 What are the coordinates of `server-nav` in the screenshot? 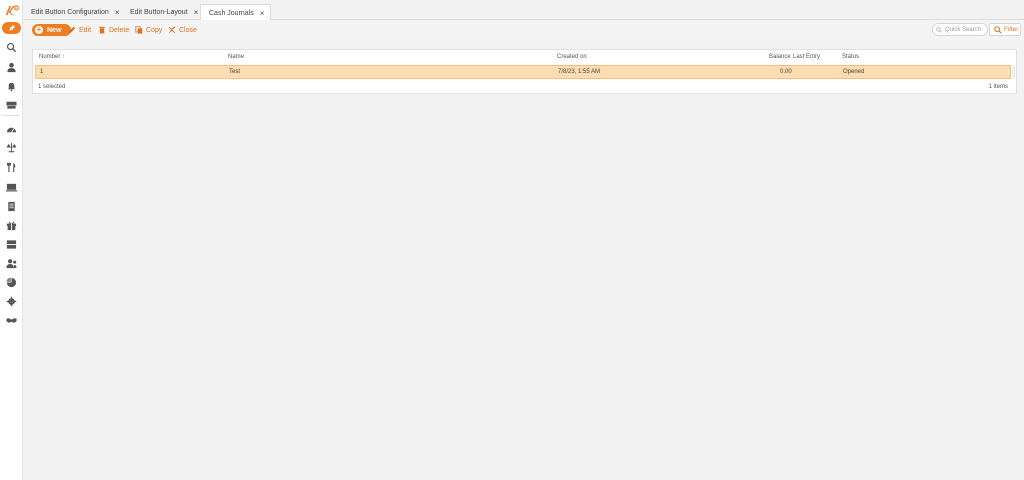 It's located at (11, 244).